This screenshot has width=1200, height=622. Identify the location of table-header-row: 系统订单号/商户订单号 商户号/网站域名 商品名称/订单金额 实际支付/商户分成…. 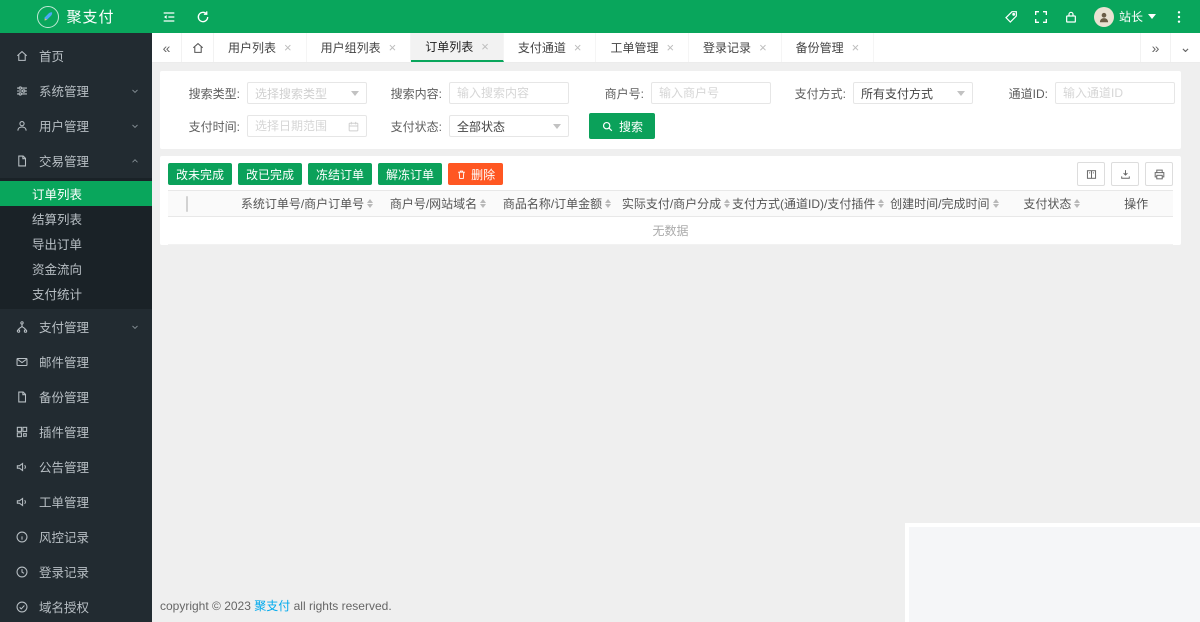
(670, 203).